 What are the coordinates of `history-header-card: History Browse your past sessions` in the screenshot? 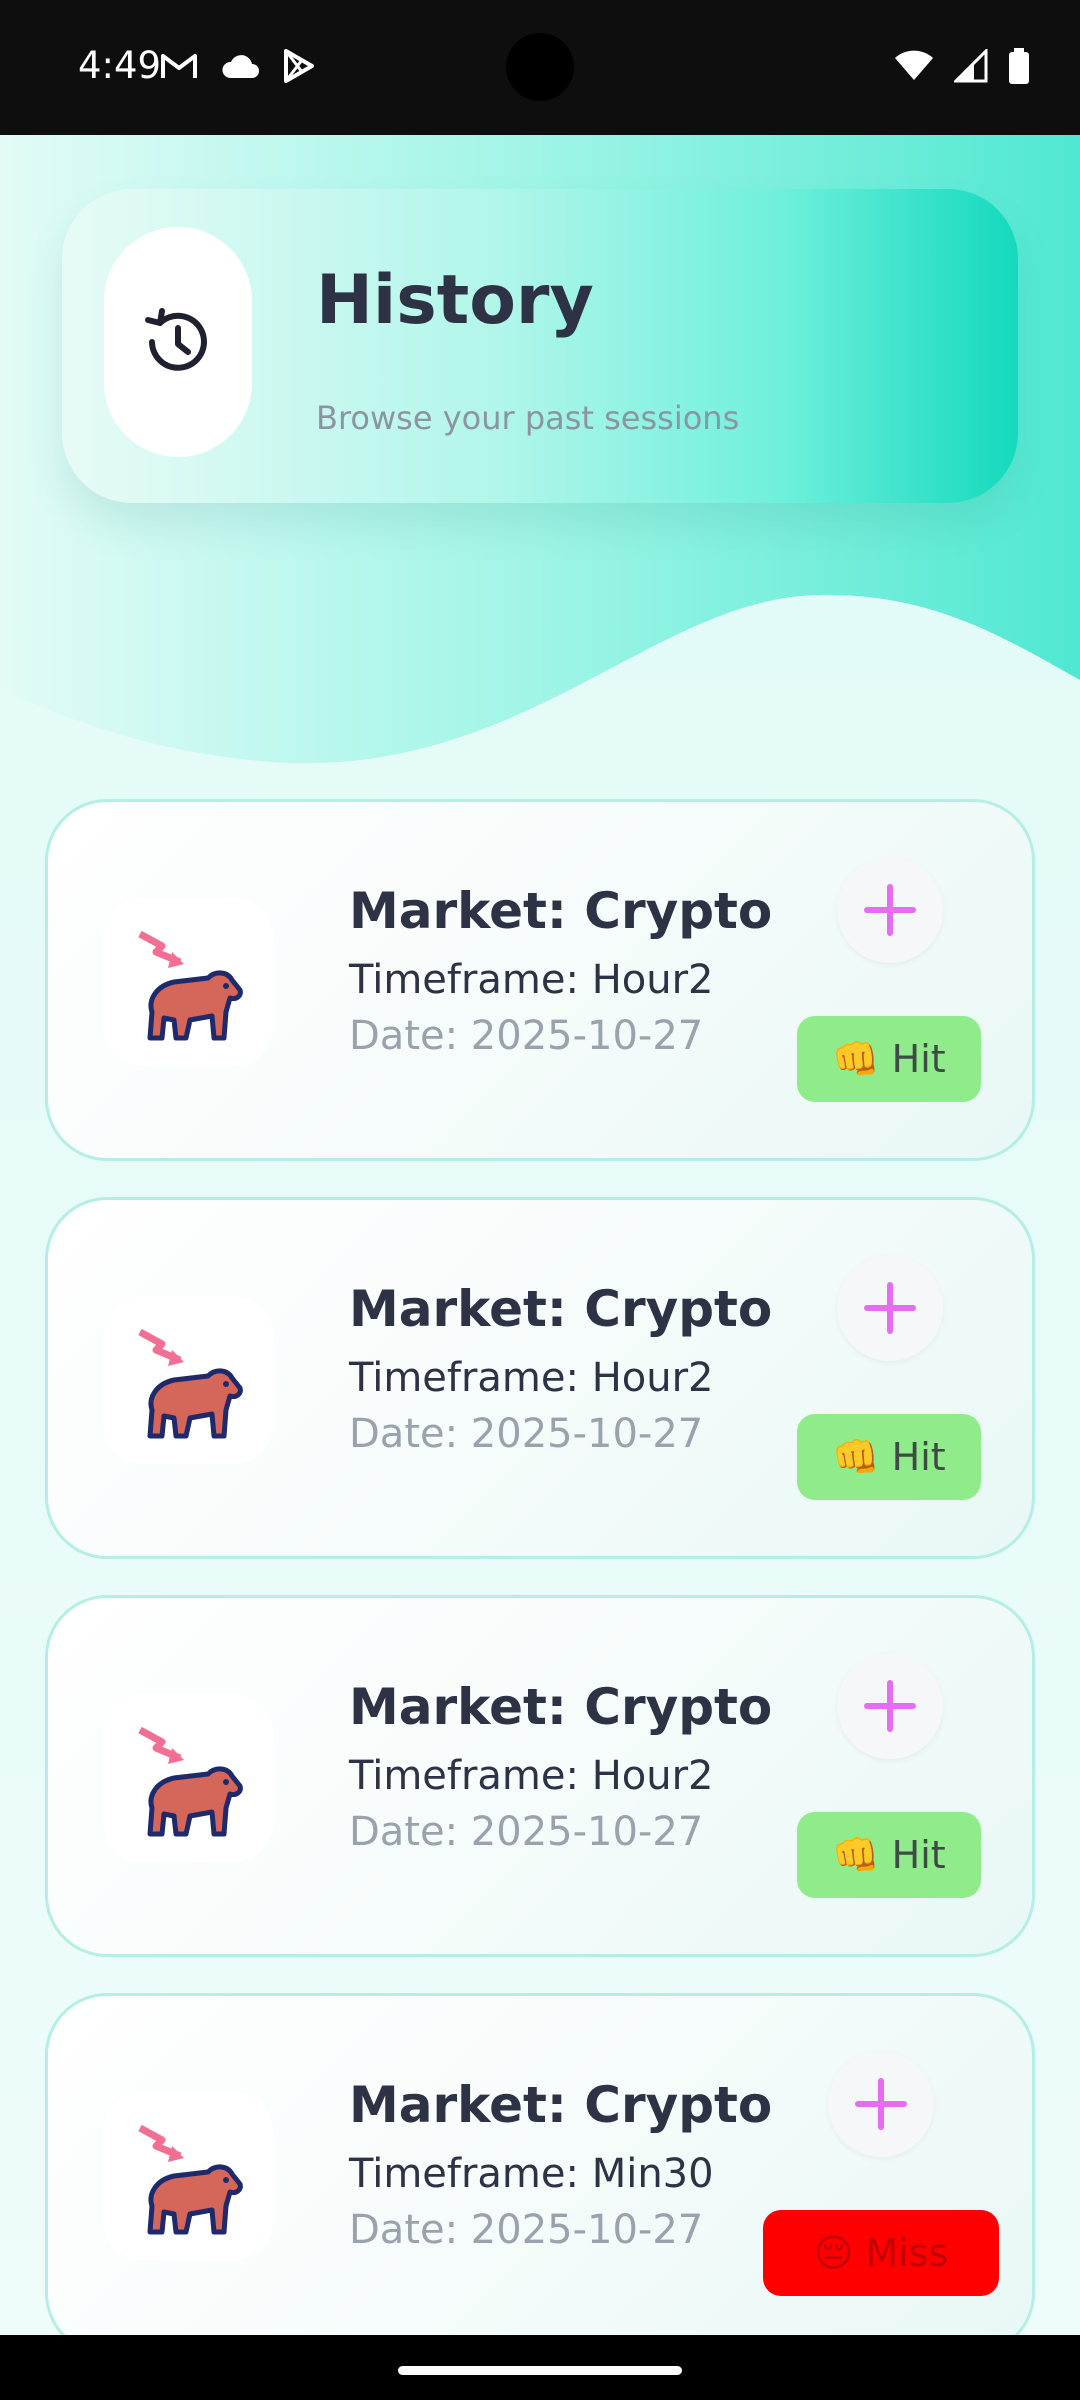 It's located at (540, 346).